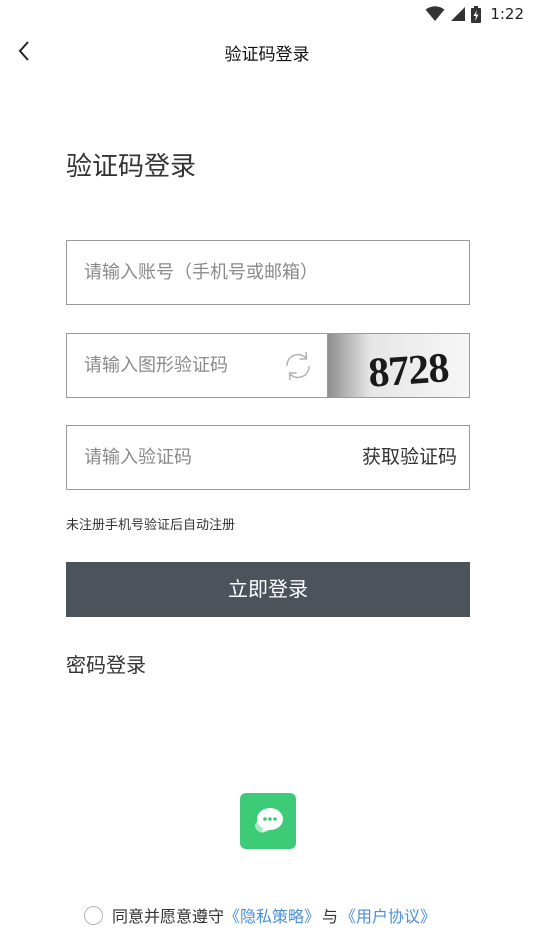 The image size is (534, 950). What do you see at coordinates (458, 14) in the screenshot?
I see `cellular-signal-icon` at bounding box center [458, 14].